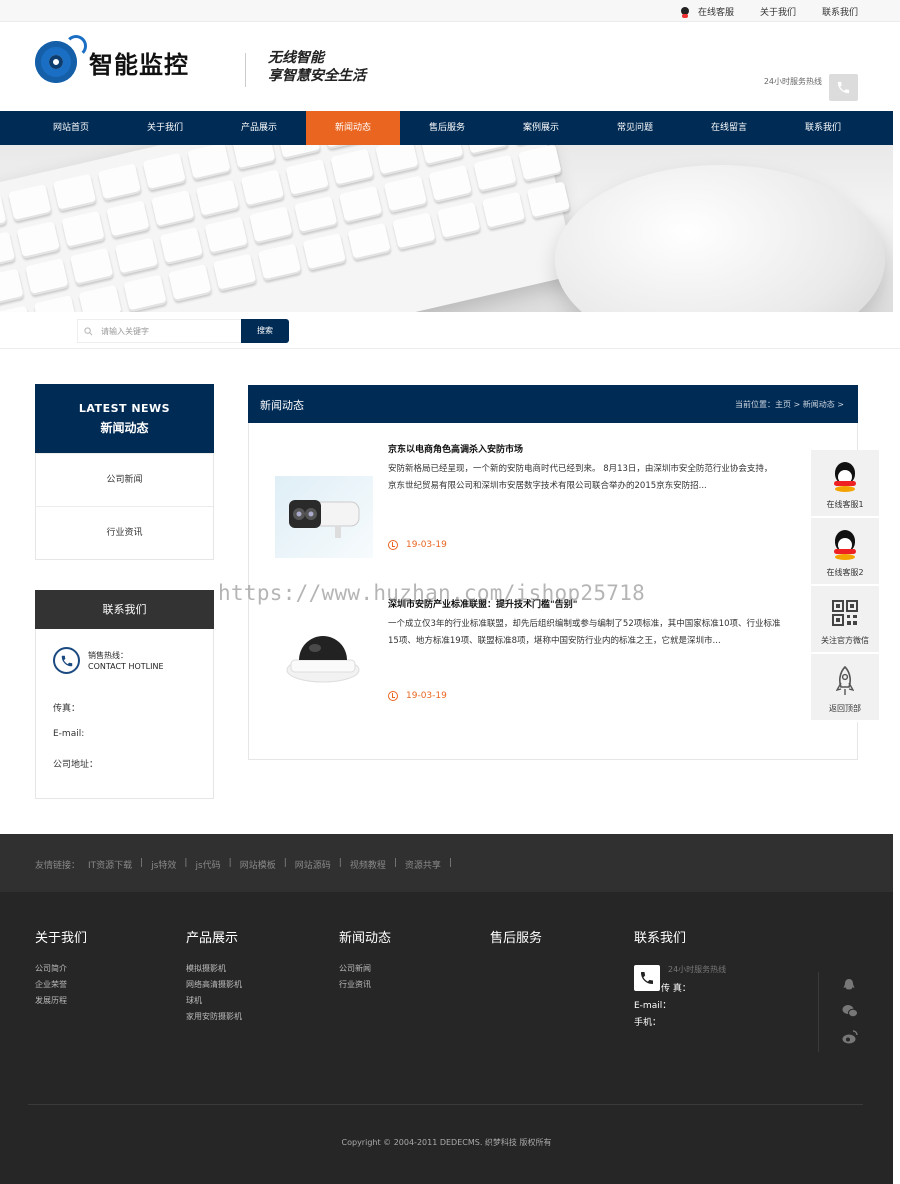  What do you see at coordinates (789, 404) in the screenshot?
I see `breadcrumb: 当前位置：主页 > 新闻动态 >` at bounding box center [789, 404].